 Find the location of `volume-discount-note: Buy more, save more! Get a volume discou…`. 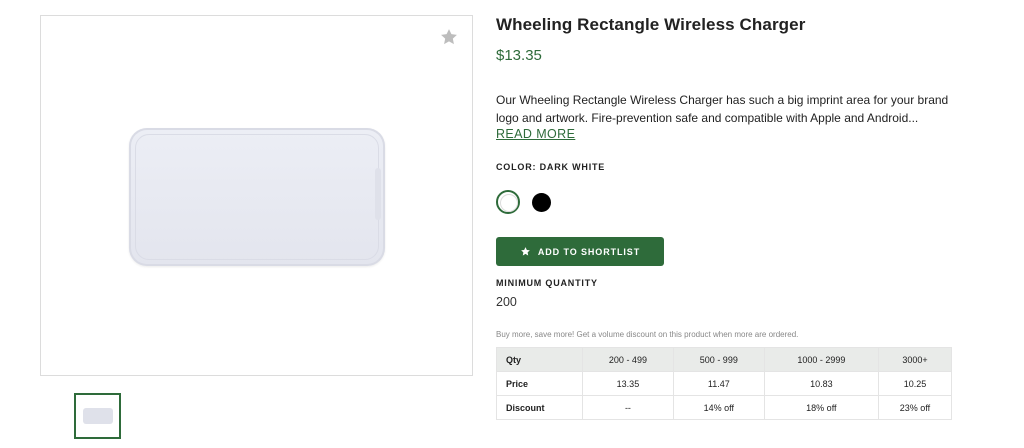

volume-discount-note: Buy more, save more! Get a volume discou… is located at coordinates (647, 334).